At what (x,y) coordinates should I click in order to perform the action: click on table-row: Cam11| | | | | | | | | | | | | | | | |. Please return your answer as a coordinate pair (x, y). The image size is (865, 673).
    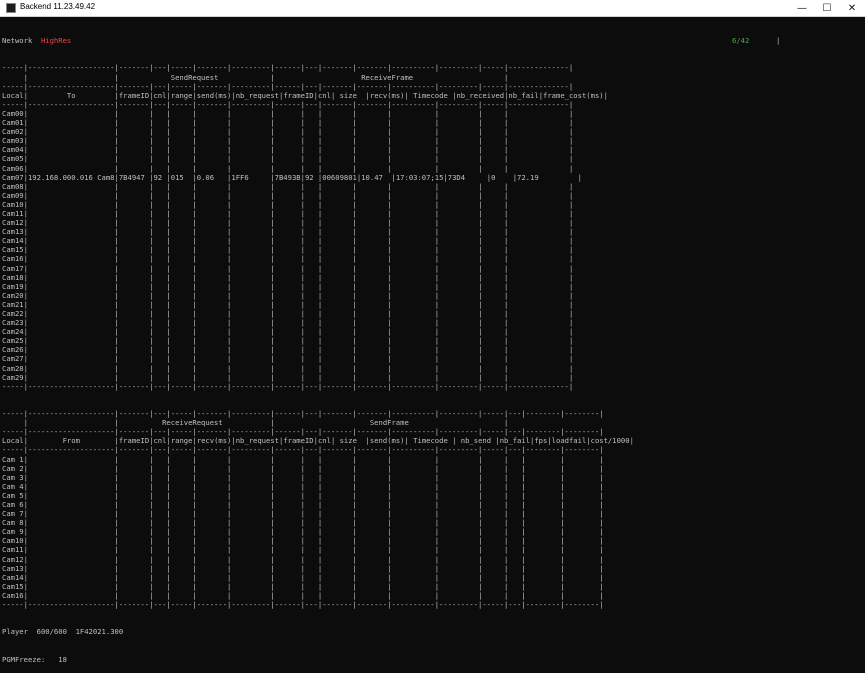
    Looking at the image, I should click on (303, 550).